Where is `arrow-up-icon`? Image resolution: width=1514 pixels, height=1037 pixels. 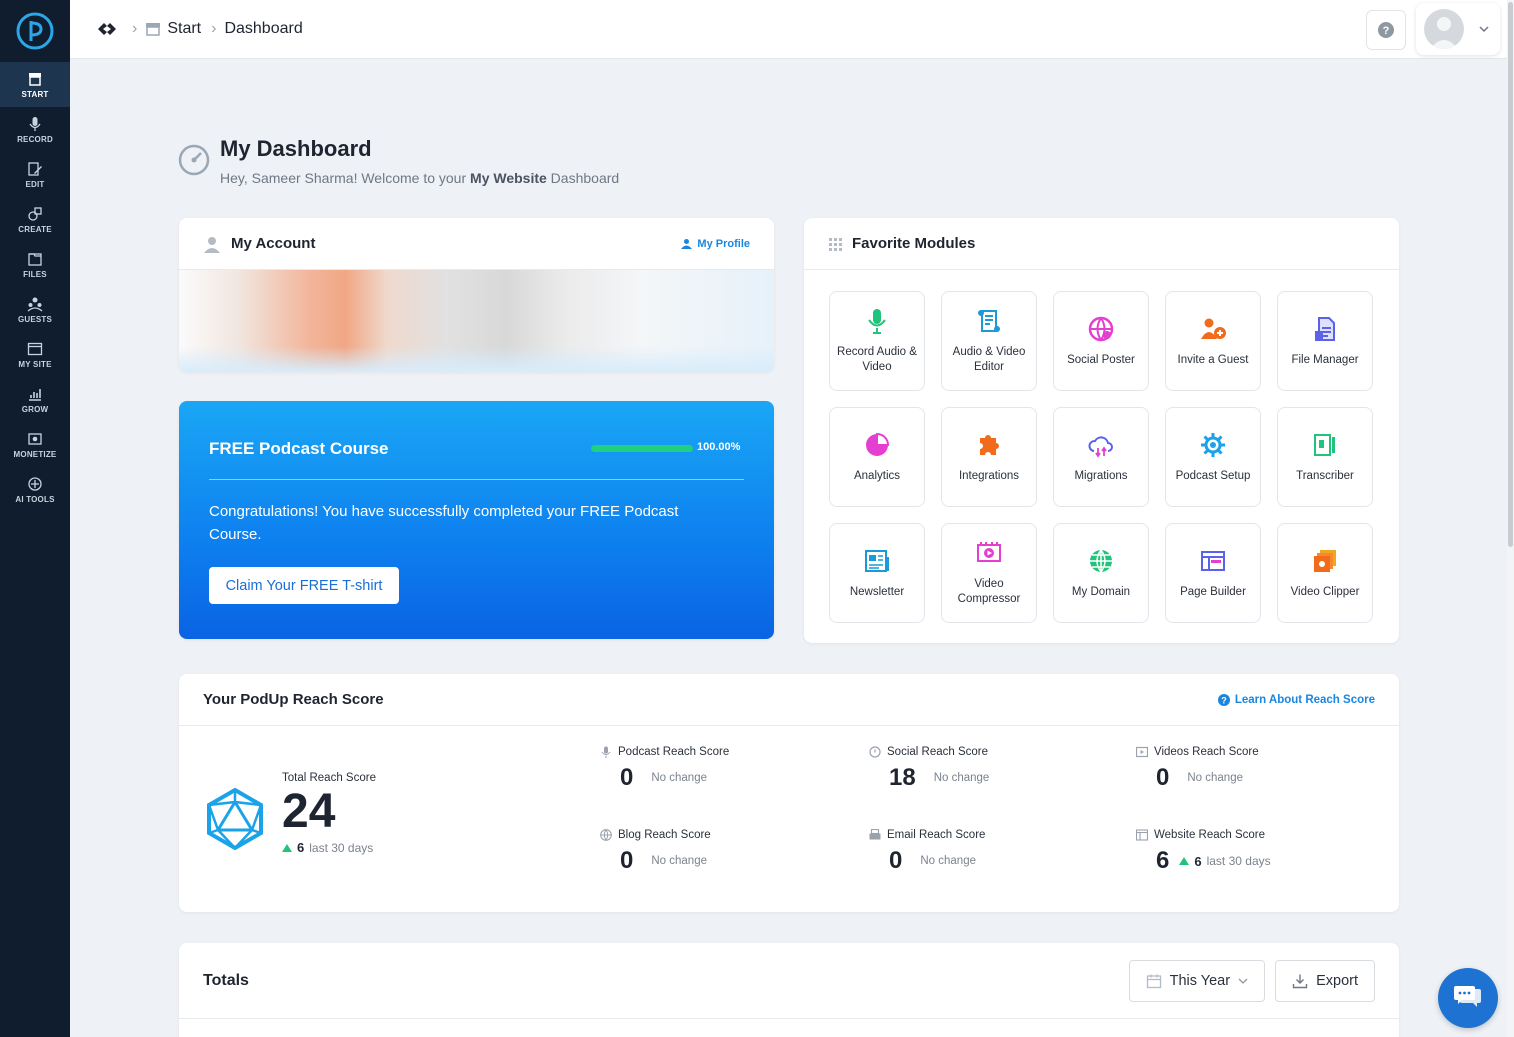
arrow-up-icon is located at coordinates (287, 847).